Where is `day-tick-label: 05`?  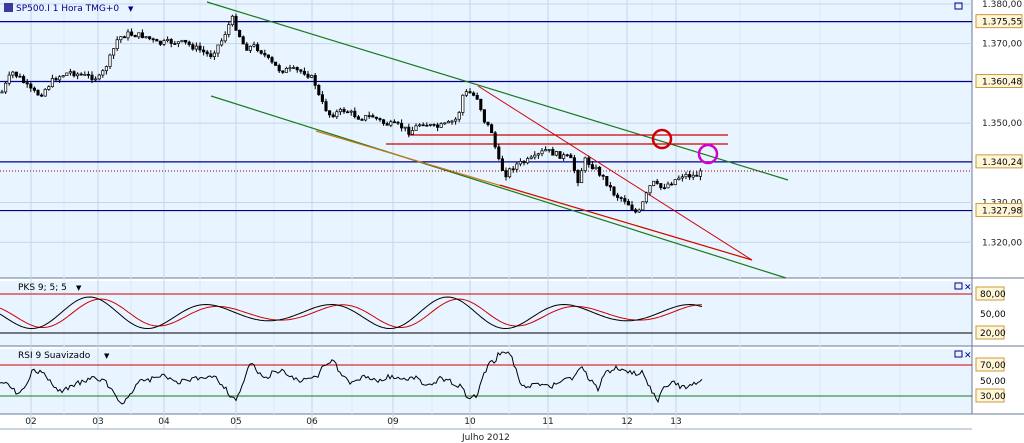
day-tick-label: 05 is located at coordinates (235, 422).